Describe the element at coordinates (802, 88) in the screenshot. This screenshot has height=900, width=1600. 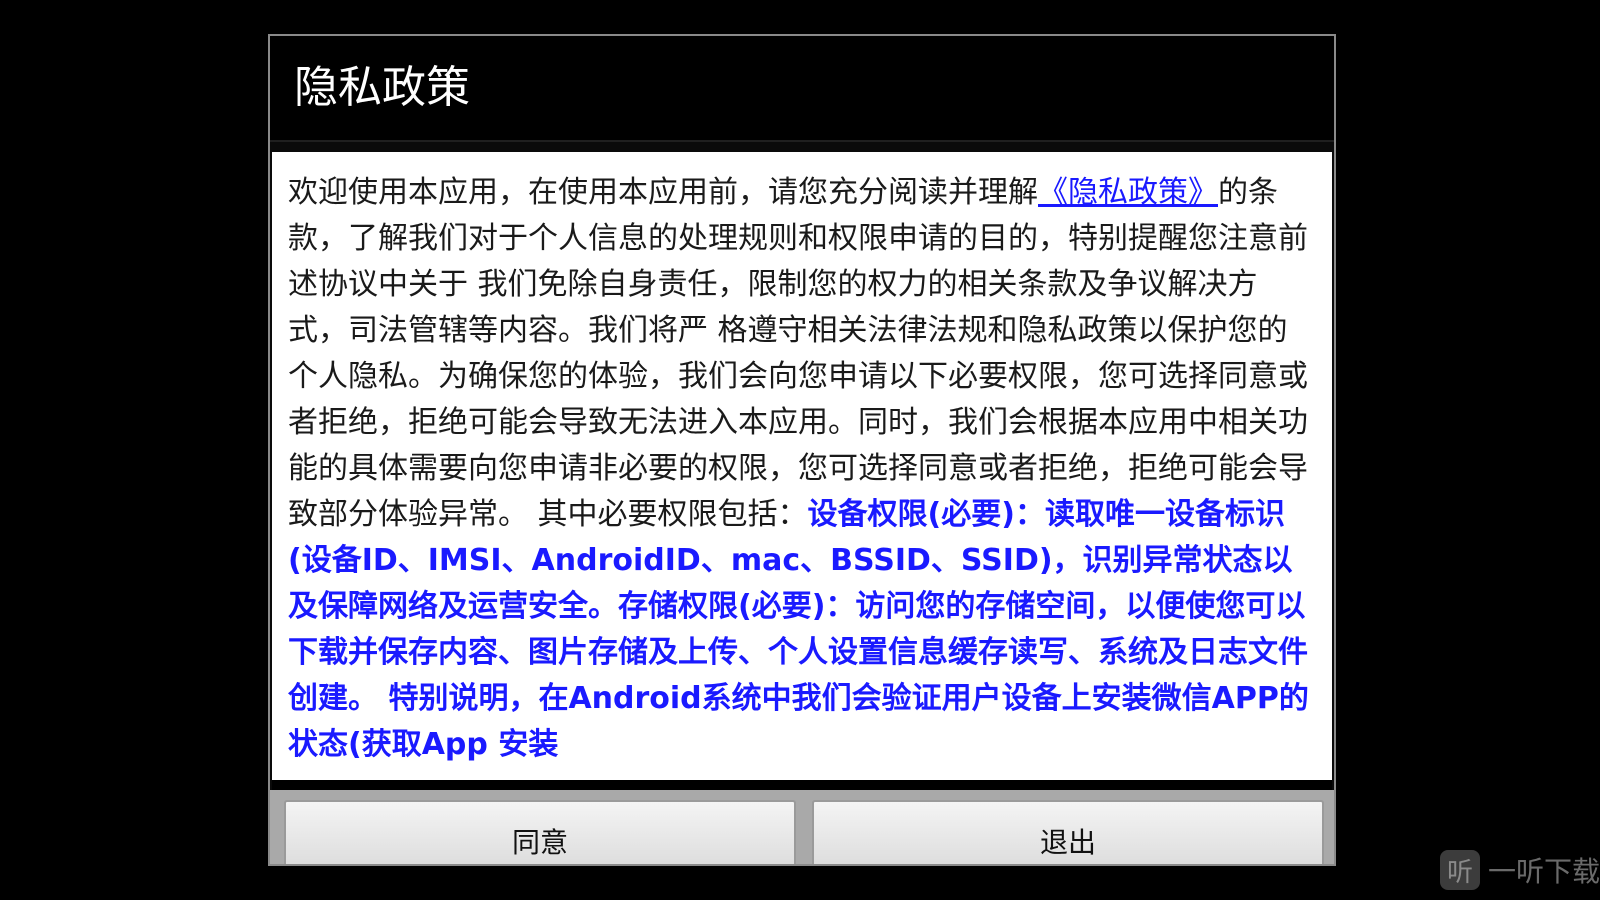
I see `dialog-title-bar: 隐私政策` at that location.